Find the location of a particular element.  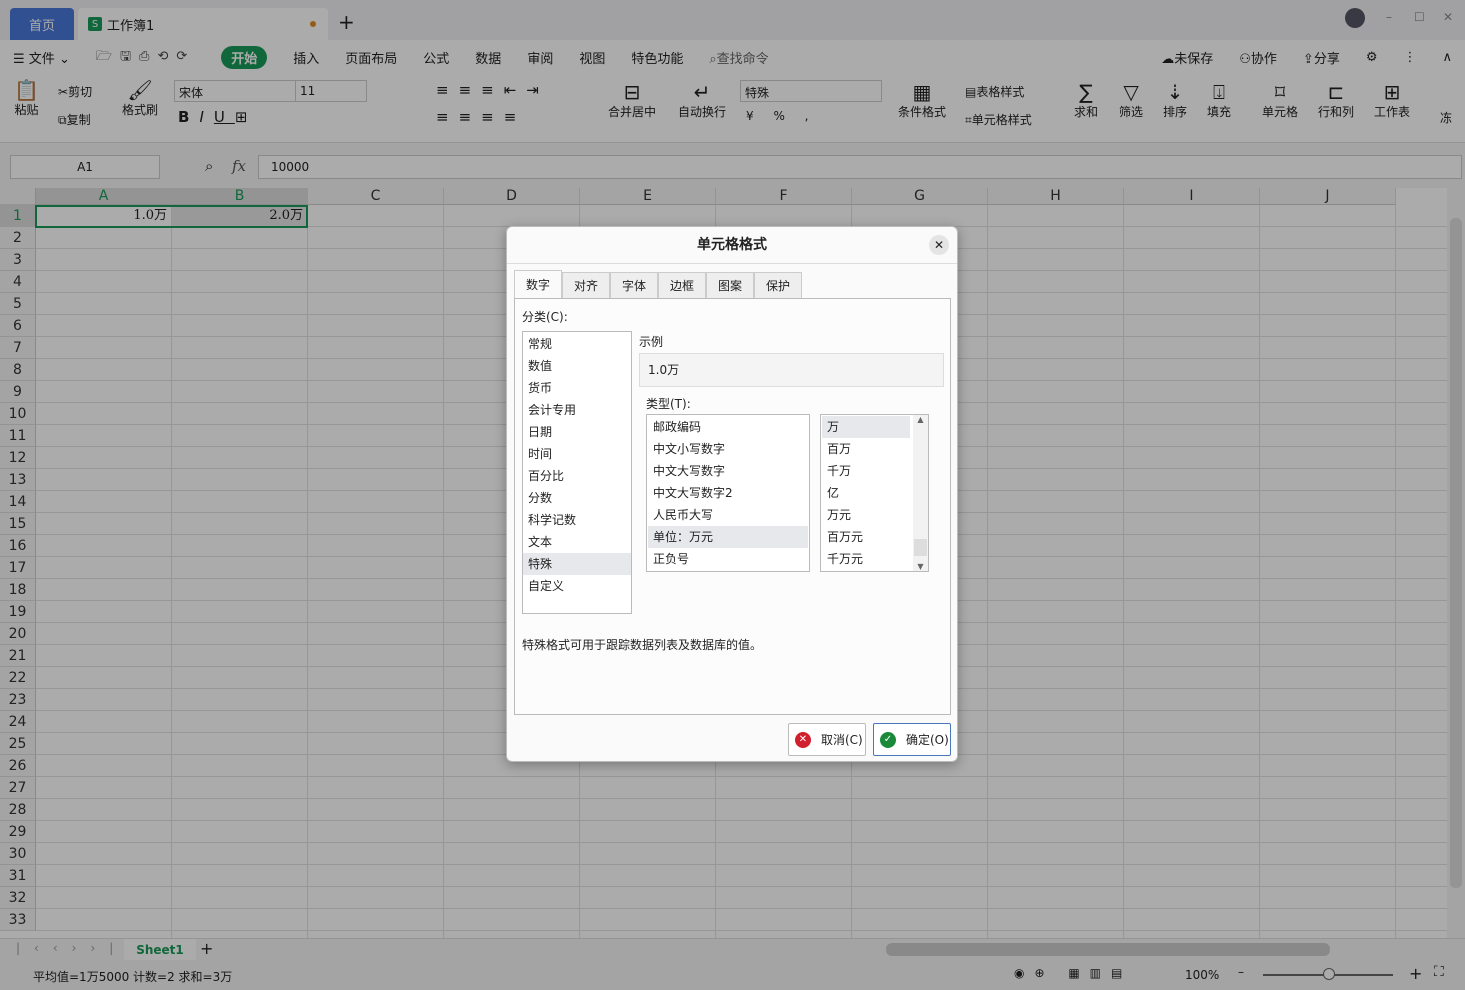

dialog-title: 单元格格式 is located at coordinates (732, 245).